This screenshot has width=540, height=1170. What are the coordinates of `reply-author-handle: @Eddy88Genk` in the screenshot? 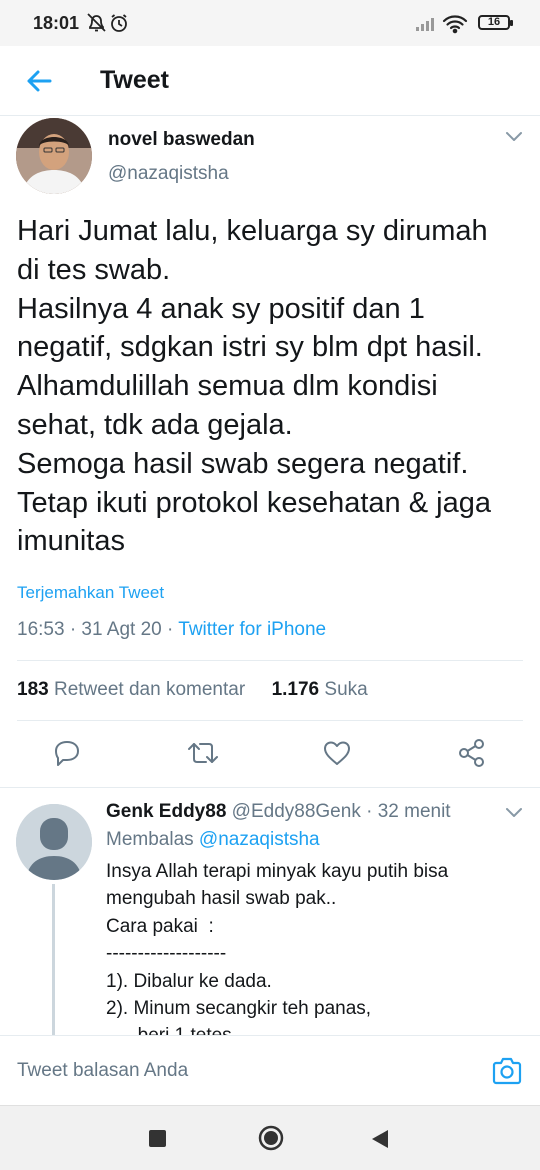 It's located at (296, 811).